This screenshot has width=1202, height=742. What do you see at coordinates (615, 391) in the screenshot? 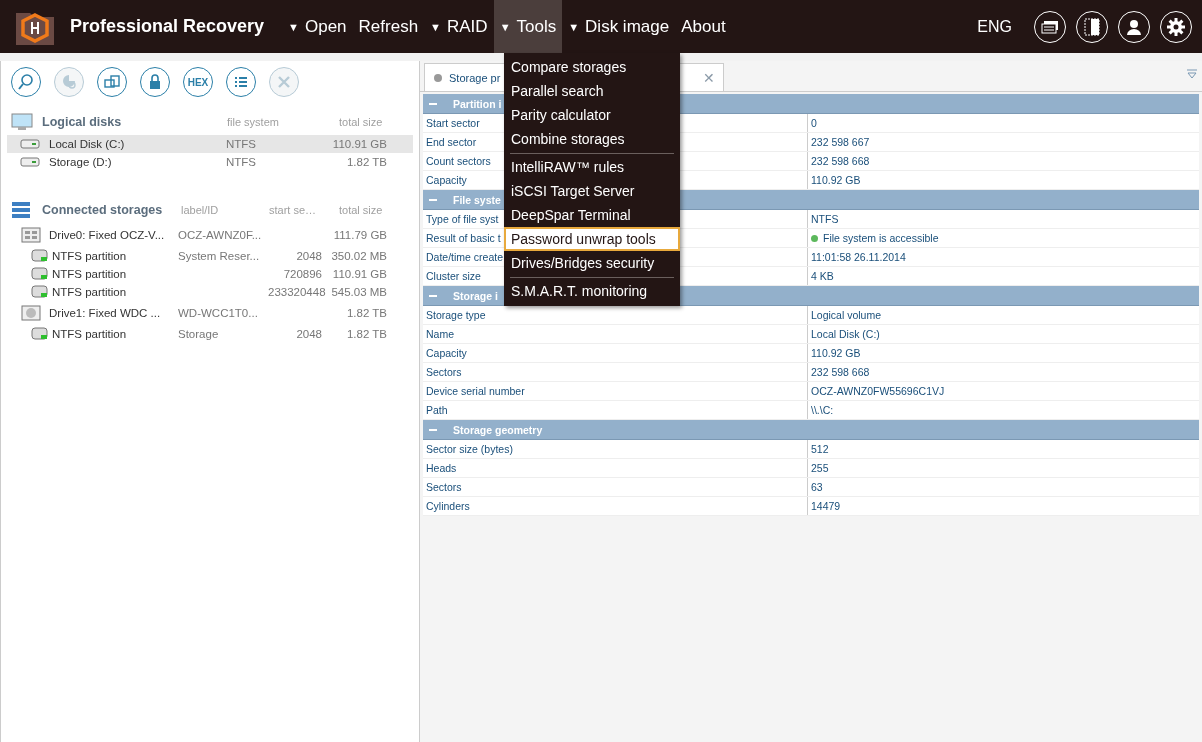
I see `property-name: Device serial number` at bounding box center [615, 391].